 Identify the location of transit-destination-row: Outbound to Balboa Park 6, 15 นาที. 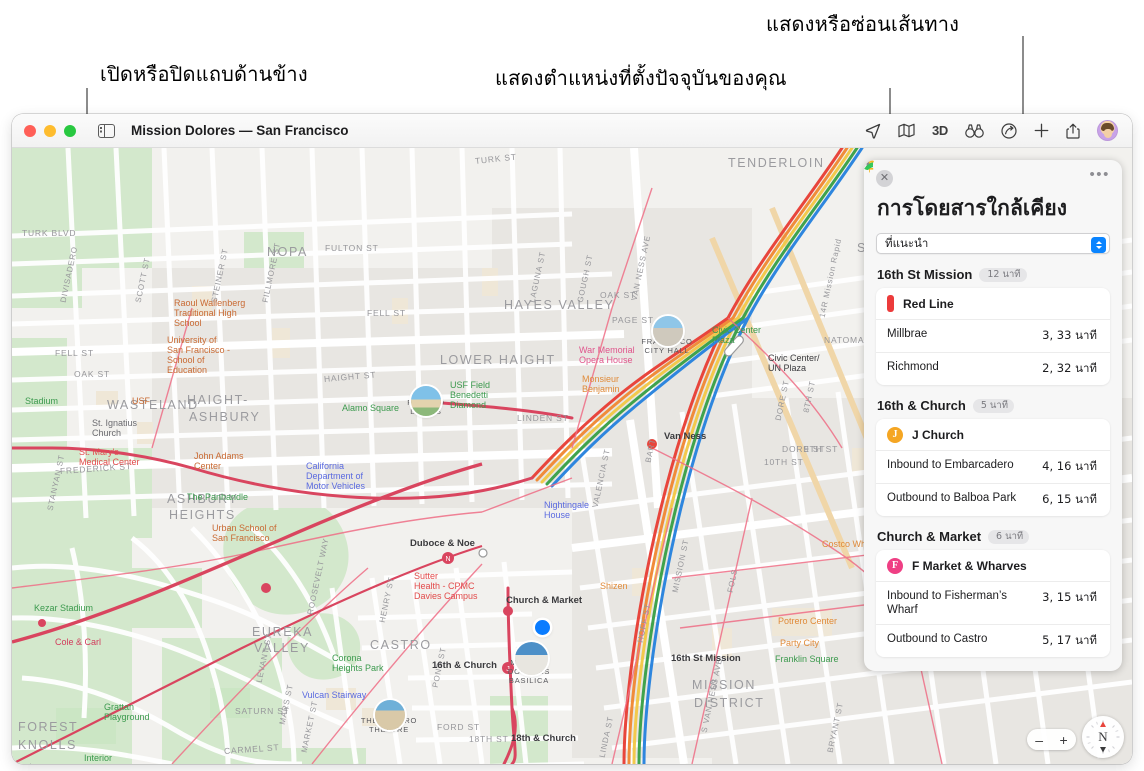
(987, 339).